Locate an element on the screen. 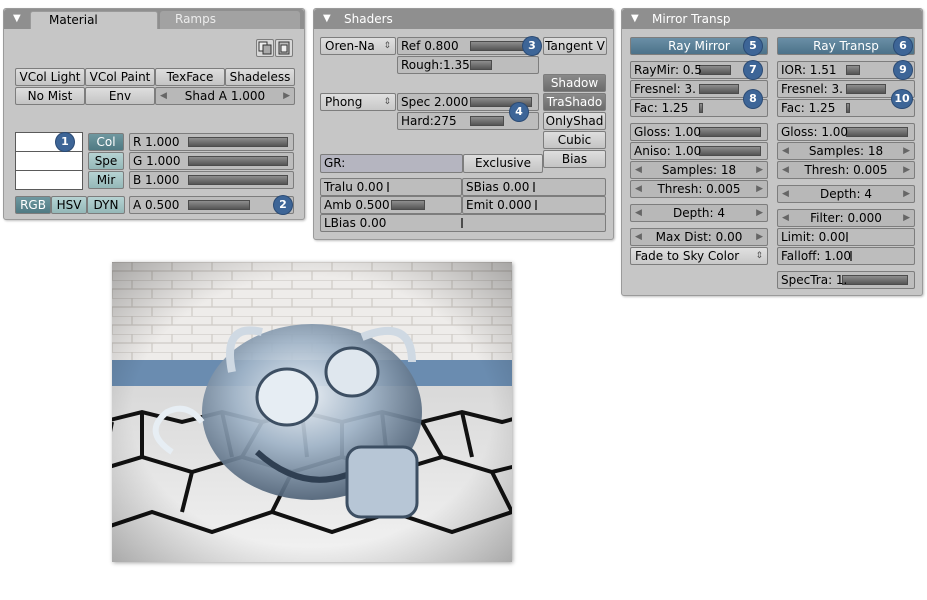 This screenshot has height=600, width=927. callout-badge-1: 1 is located at coordinates (65, 142).